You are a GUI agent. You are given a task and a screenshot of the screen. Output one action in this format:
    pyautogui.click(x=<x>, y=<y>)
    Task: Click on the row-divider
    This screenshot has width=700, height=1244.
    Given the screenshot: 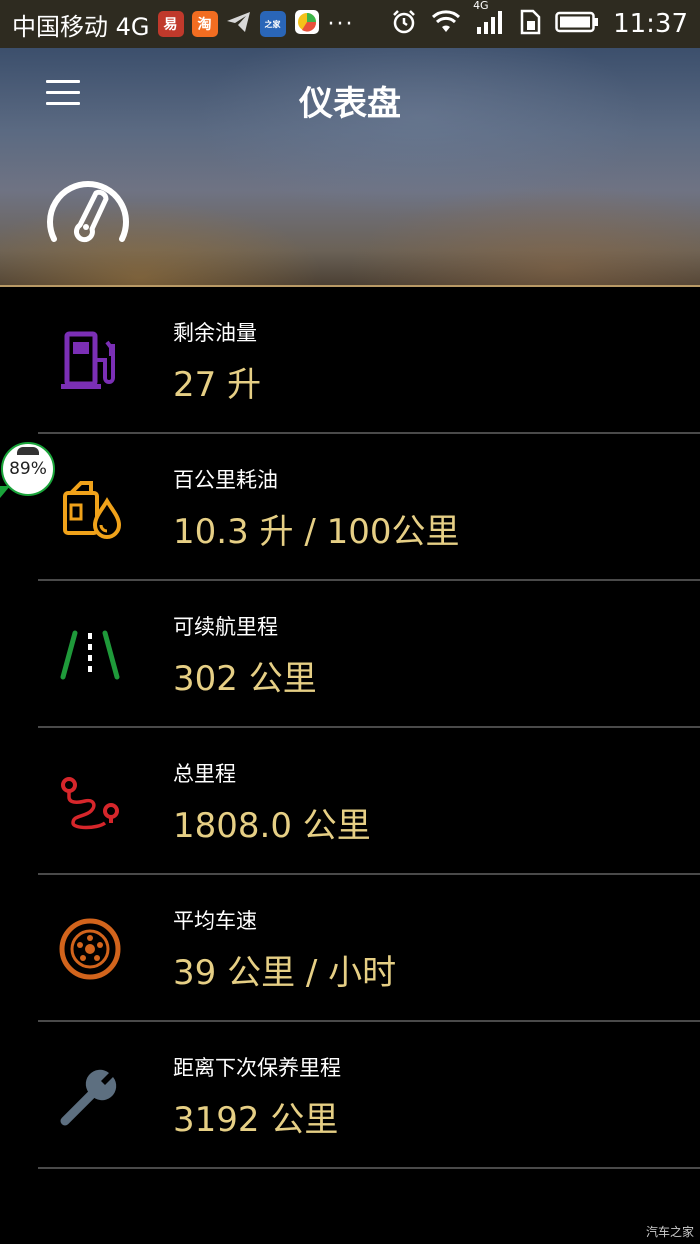 What is the action you would take?
    pyautogui.click(x=369, y=1168)
    